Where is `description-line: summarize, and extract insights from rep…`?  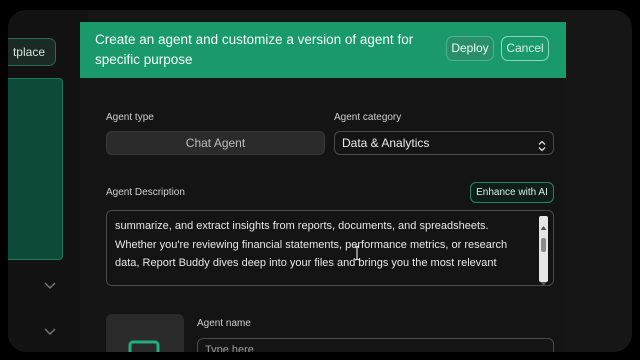
description-line: summarize, and extract insights from rep… is located at coordinates (302, 226).